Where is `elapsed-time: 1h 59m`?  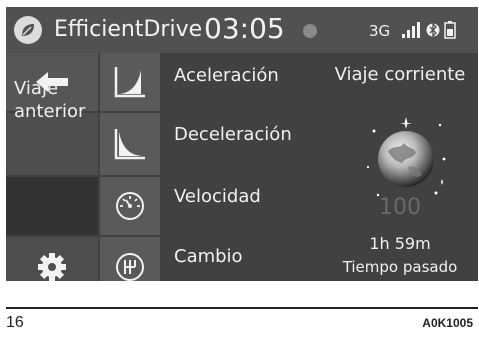
elapsed-time: 1h 59m is located at coordinates (400, 243).